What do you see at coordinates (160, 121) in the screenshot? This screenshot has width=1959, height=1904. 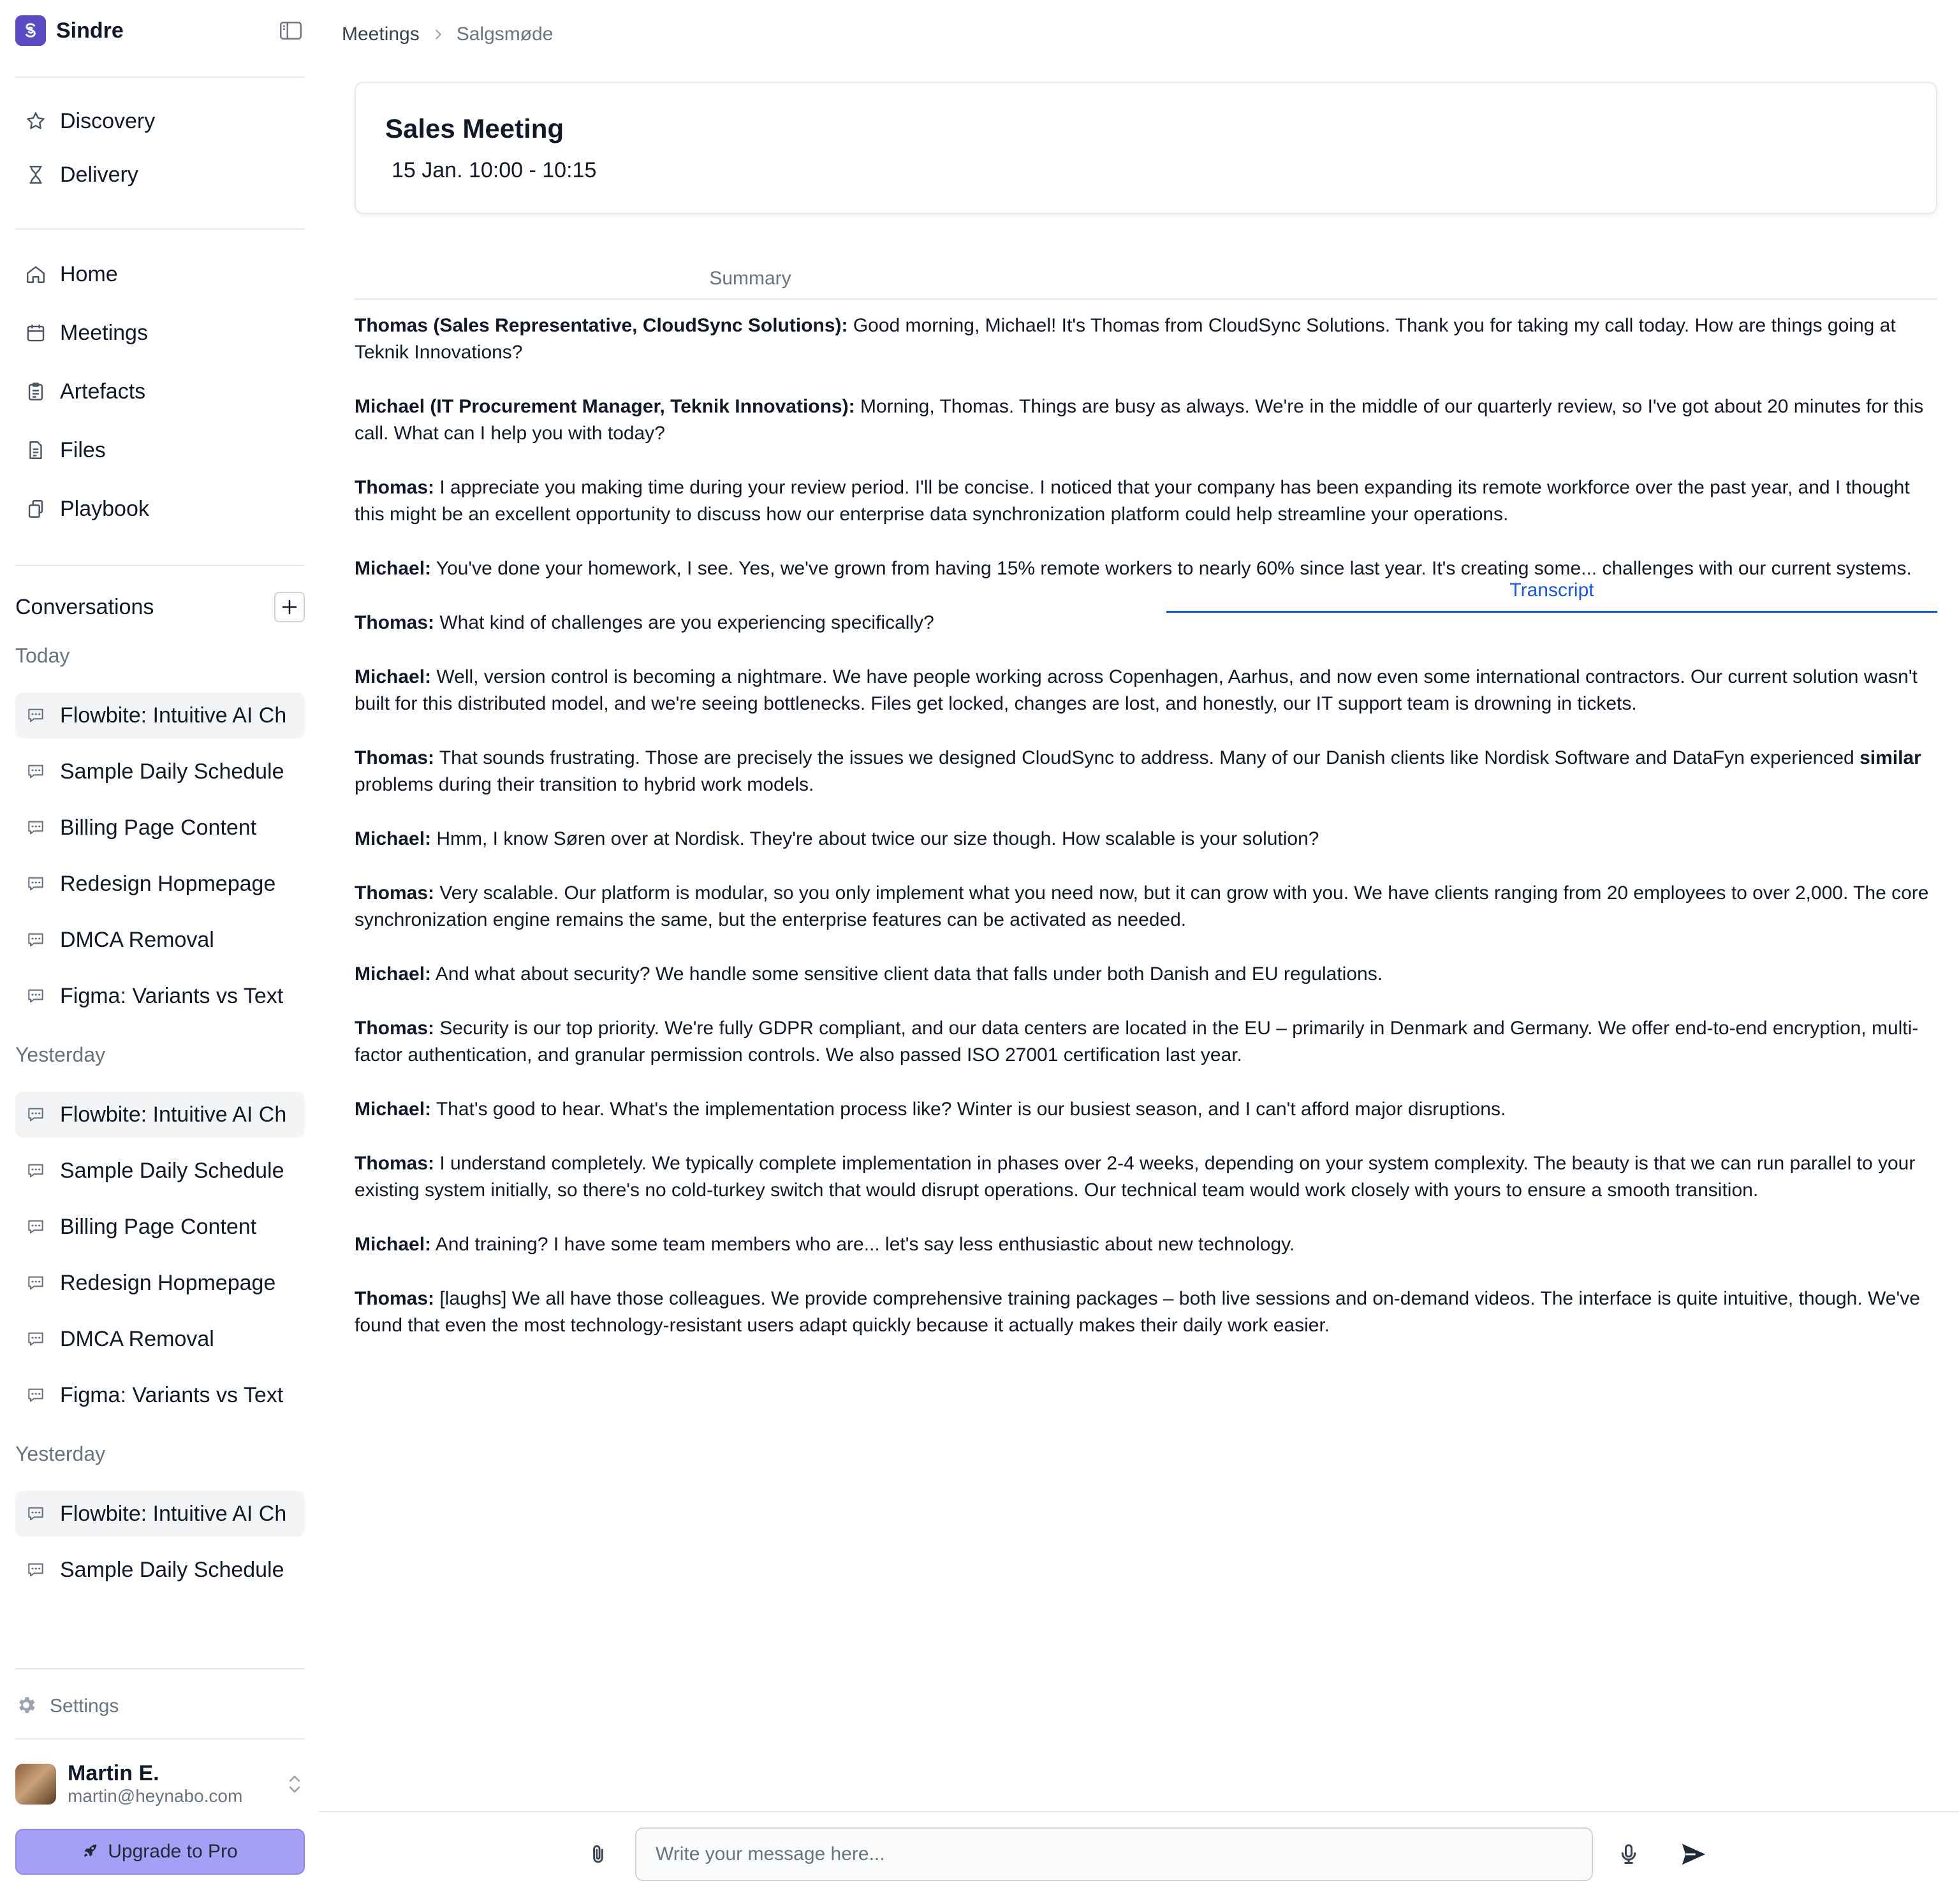 I see `nav-item-discovery: Discovery` at bounding box center [160, 121].